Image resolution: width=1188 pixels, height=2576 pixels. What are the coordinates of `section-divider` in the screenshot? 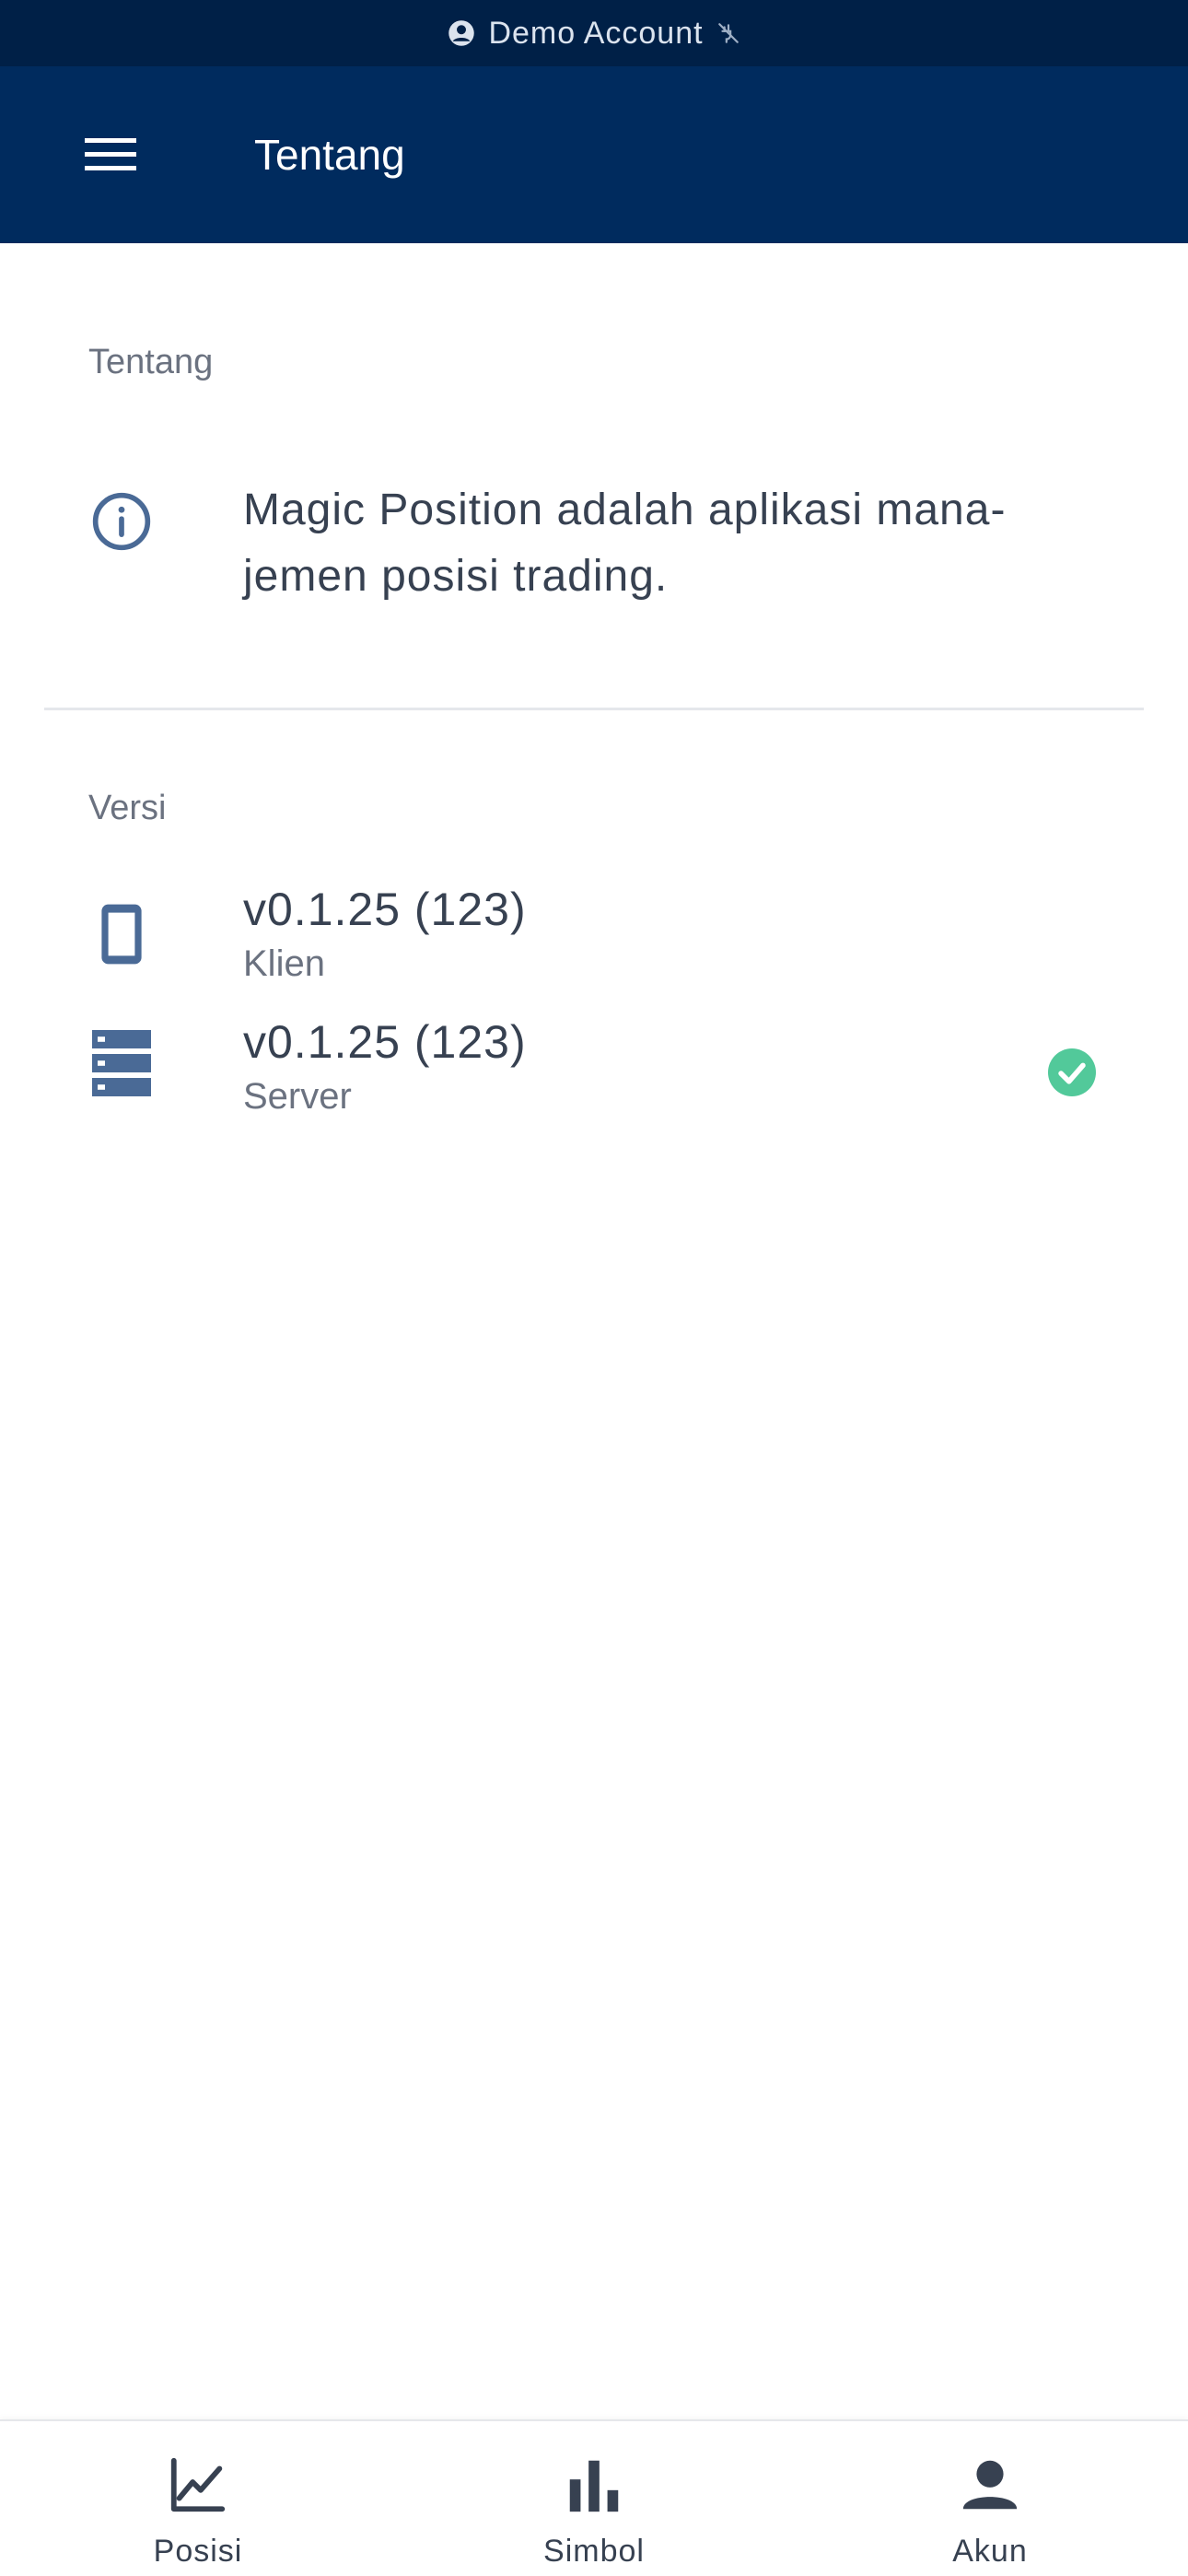 It's located at (594, 709).